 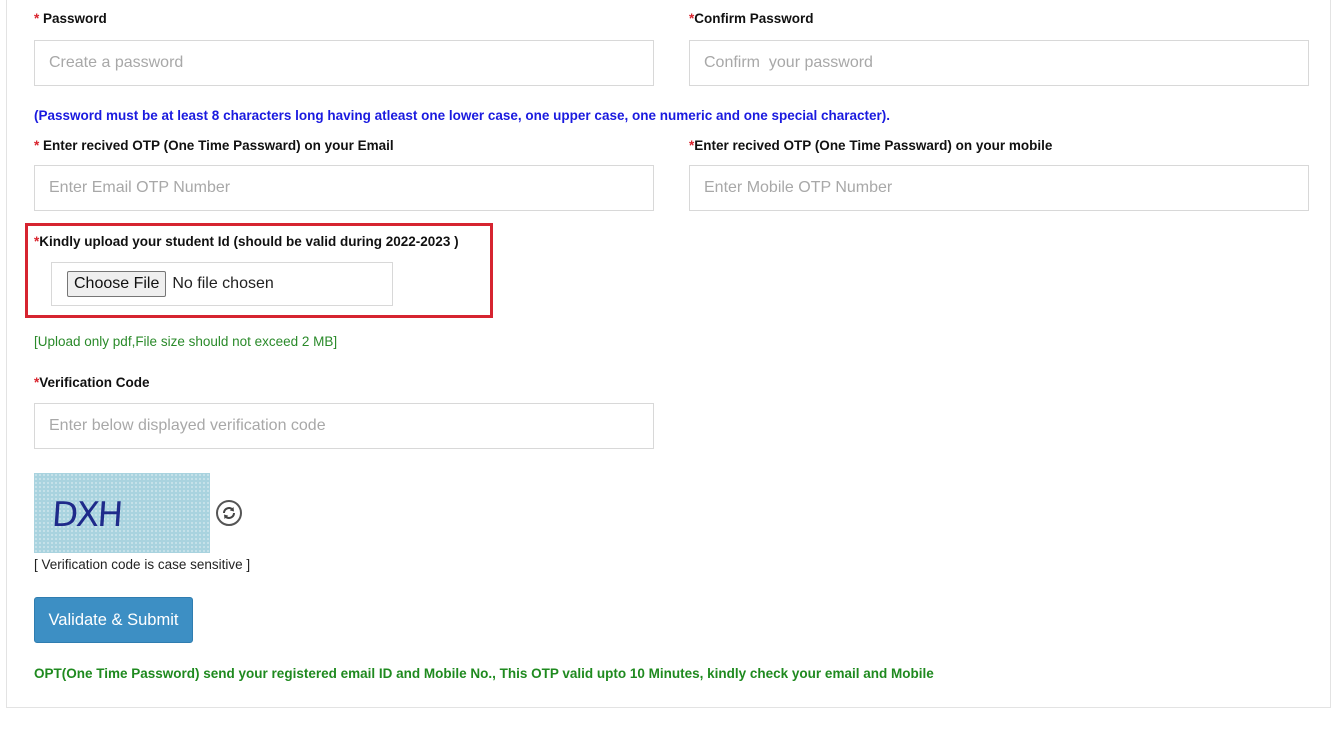 What do you see at coordinates (142, 564) in the screenshot?
I see `case-sensitive-note: [ Verification code is case sensitive ]` at bounding box center [142, 564].